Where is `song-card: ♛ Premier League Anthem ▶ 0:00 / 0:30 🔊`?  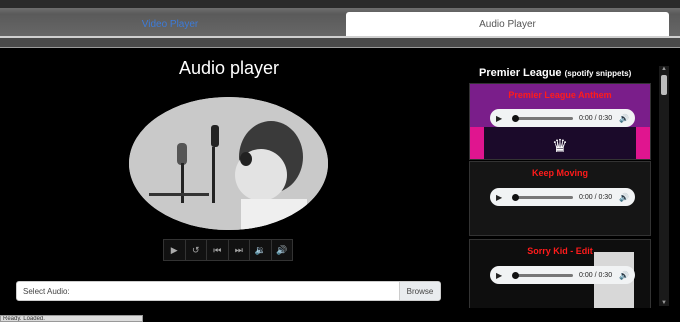 song-card: ♛ Premier League Anthem ▶ 0:00 / 0:30 🔊 is located at coordinates (560, 121).